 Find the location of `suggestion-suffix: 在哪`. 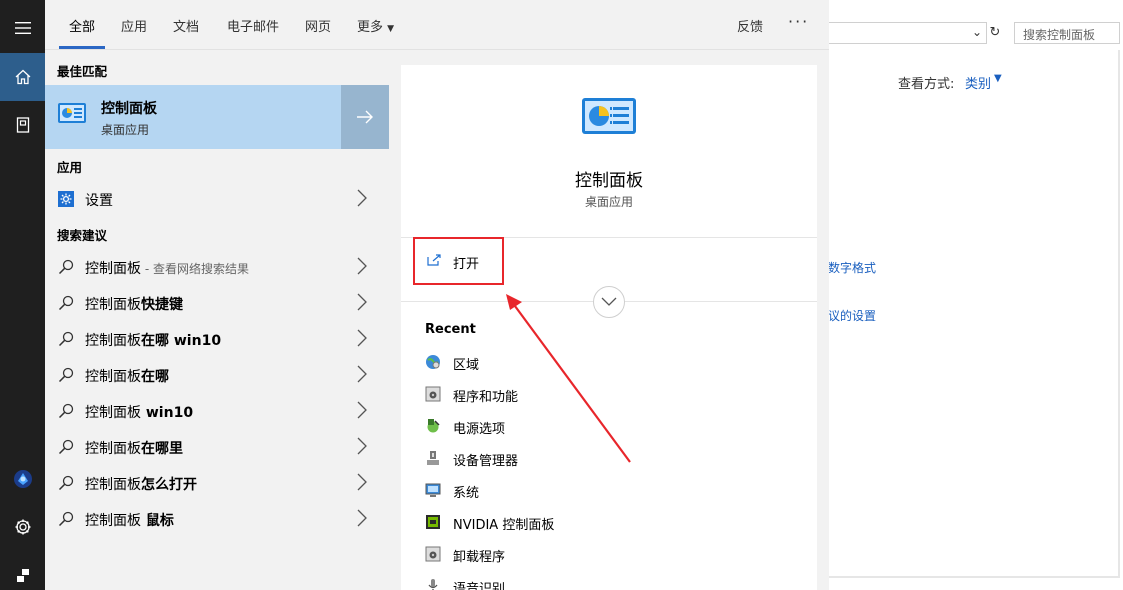

suggestion-suffix: 在哪 is located at coordinates (155, 377).